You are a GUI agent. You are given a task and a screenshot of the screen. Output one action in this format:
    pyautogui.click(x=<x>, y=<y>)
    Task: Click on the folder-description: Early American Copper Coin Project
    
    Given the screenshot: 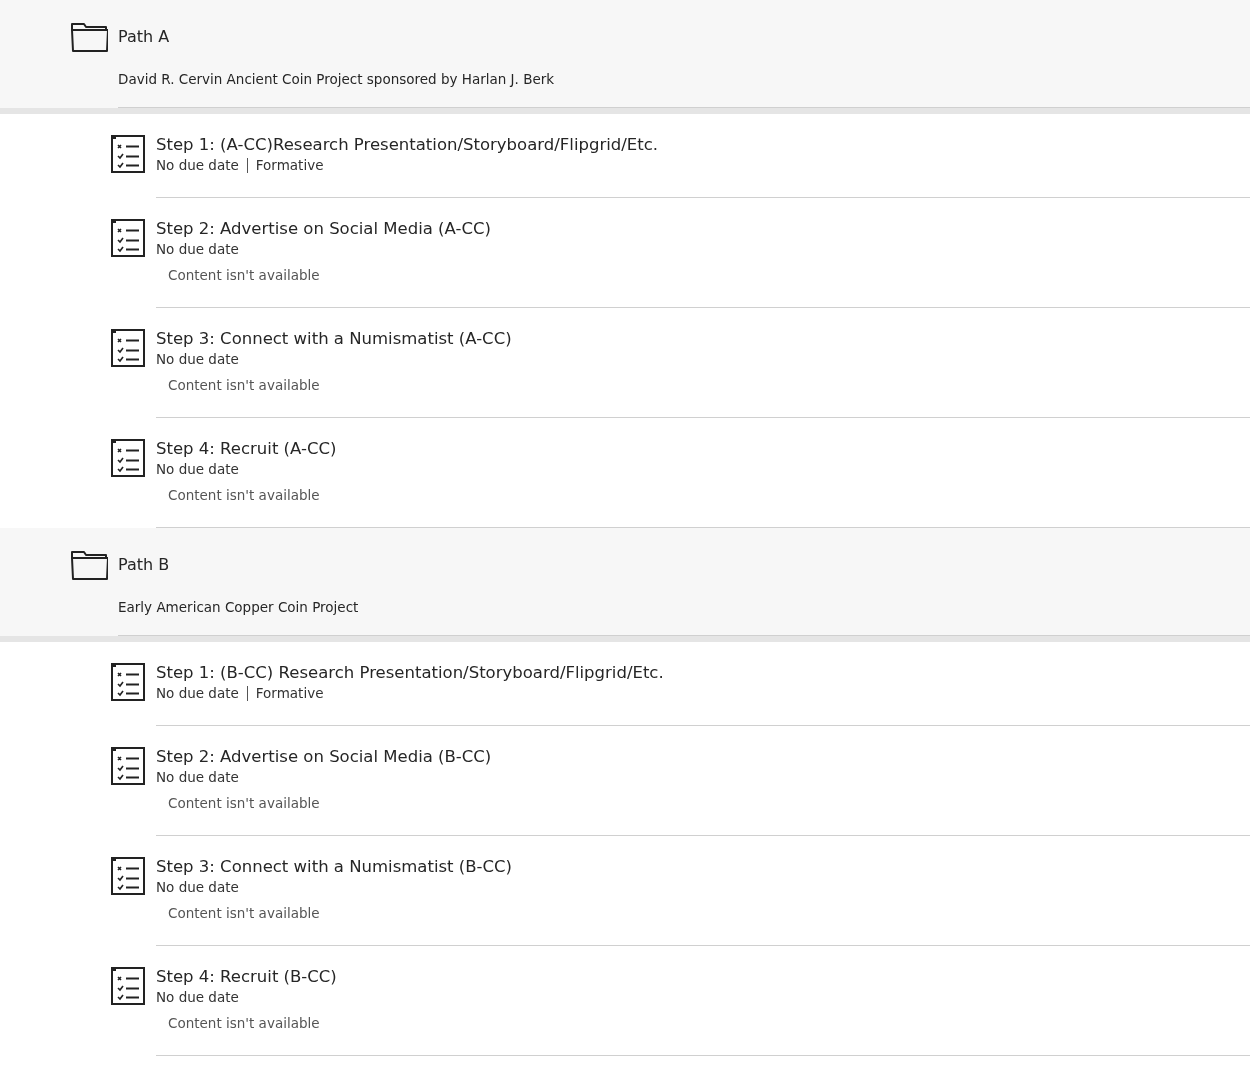 What is the action you would take?
    pyautogui.click(x=684, y=617)
    